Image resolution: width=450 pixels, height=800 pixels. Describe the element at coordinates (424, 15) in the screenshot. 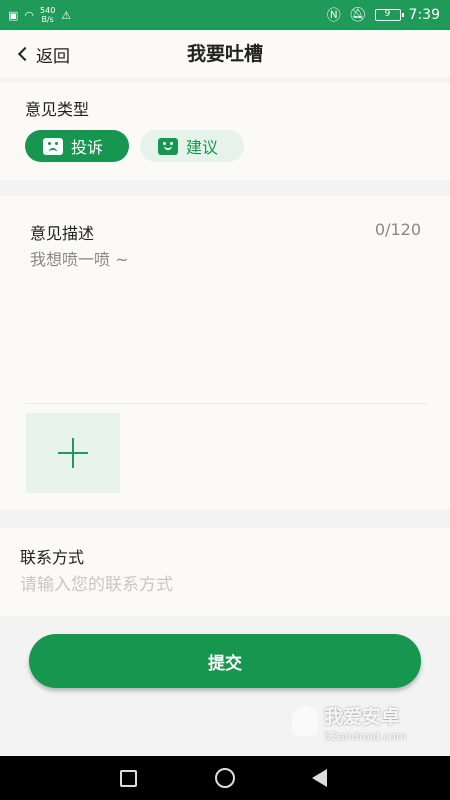

I see `status-time: 7:39` at that location.